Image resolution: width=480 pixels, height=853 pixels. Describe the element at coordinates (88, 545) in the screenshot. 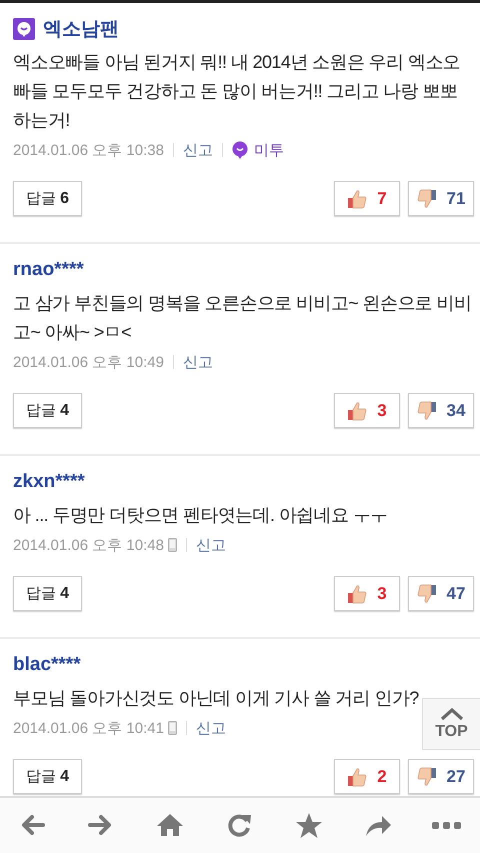

I see `timestamp: 2014.01.06 오후 10:48` at that location.